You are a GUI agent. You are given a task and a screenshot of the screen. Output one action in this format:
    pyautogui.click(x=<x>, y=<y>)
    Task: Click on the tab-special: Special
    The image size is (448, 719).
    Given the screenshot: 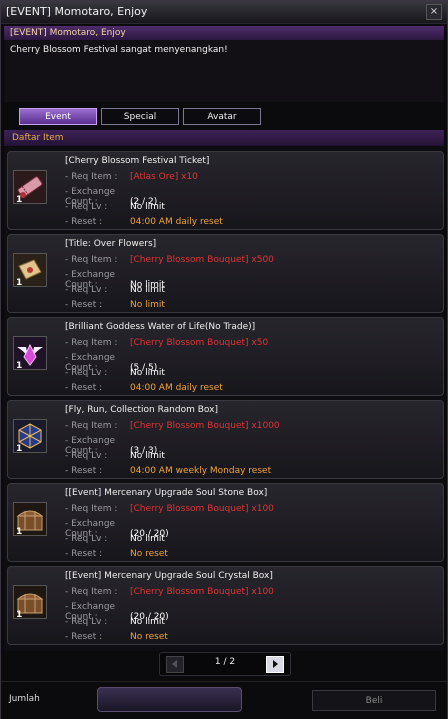 What is the action you would take?
    pyautogui.click(x=140, y=116)
    